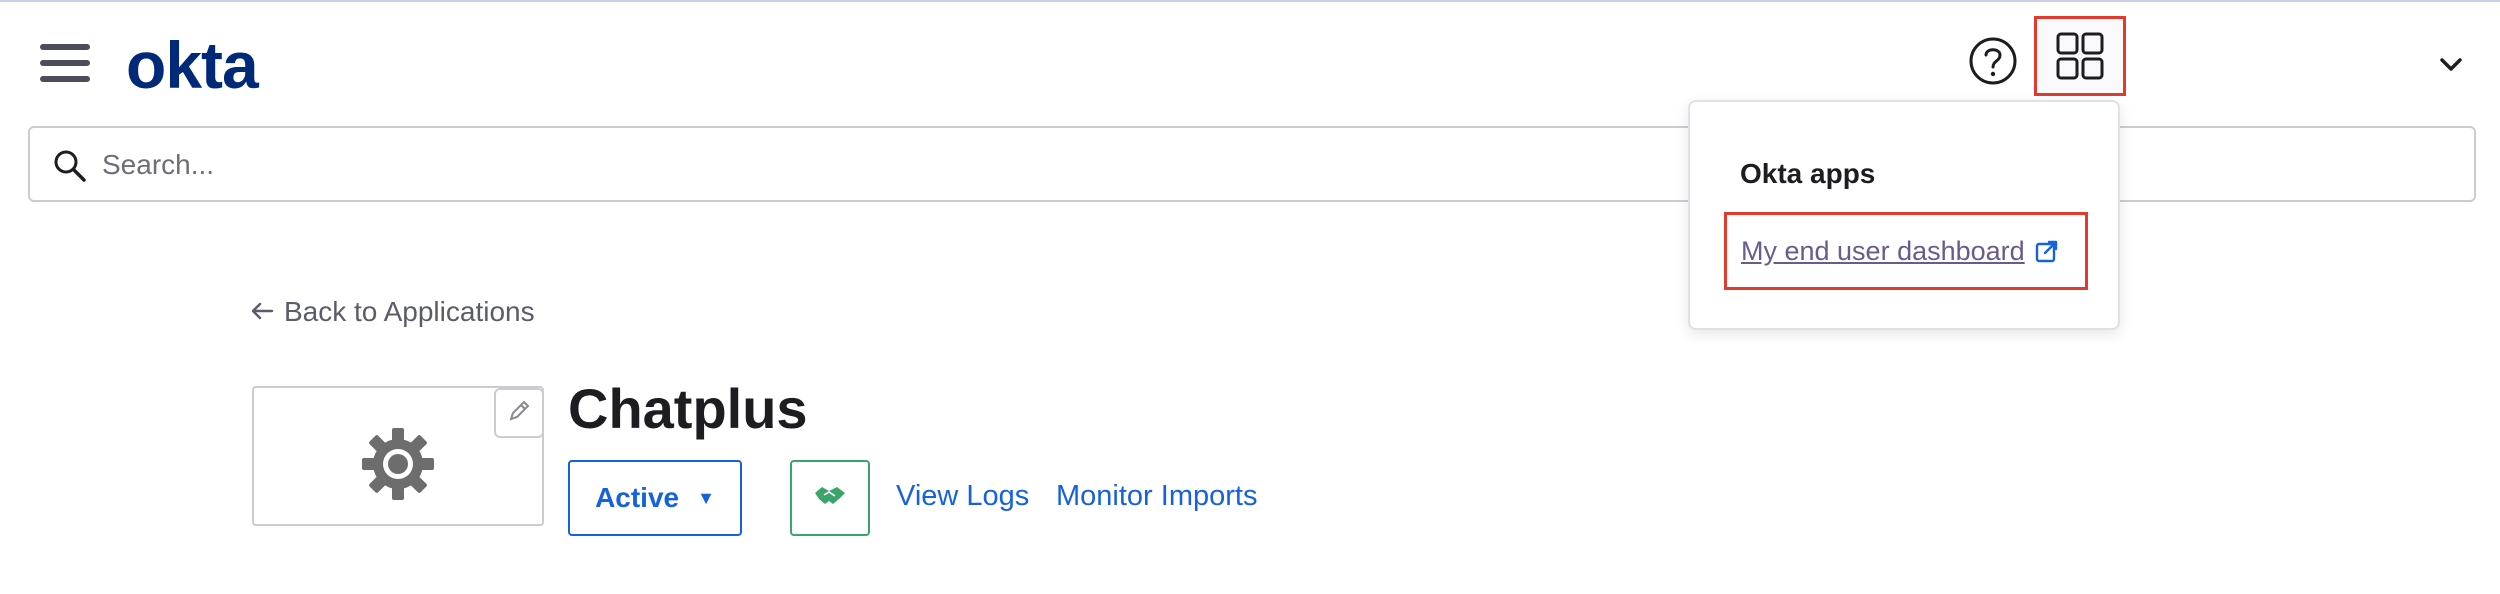 This screenshot has width=2500, height=594. What do you see at coordinates (262, 312) in the screenshot?
I see `arrow-left-icon` at bounding box center [262, 312].